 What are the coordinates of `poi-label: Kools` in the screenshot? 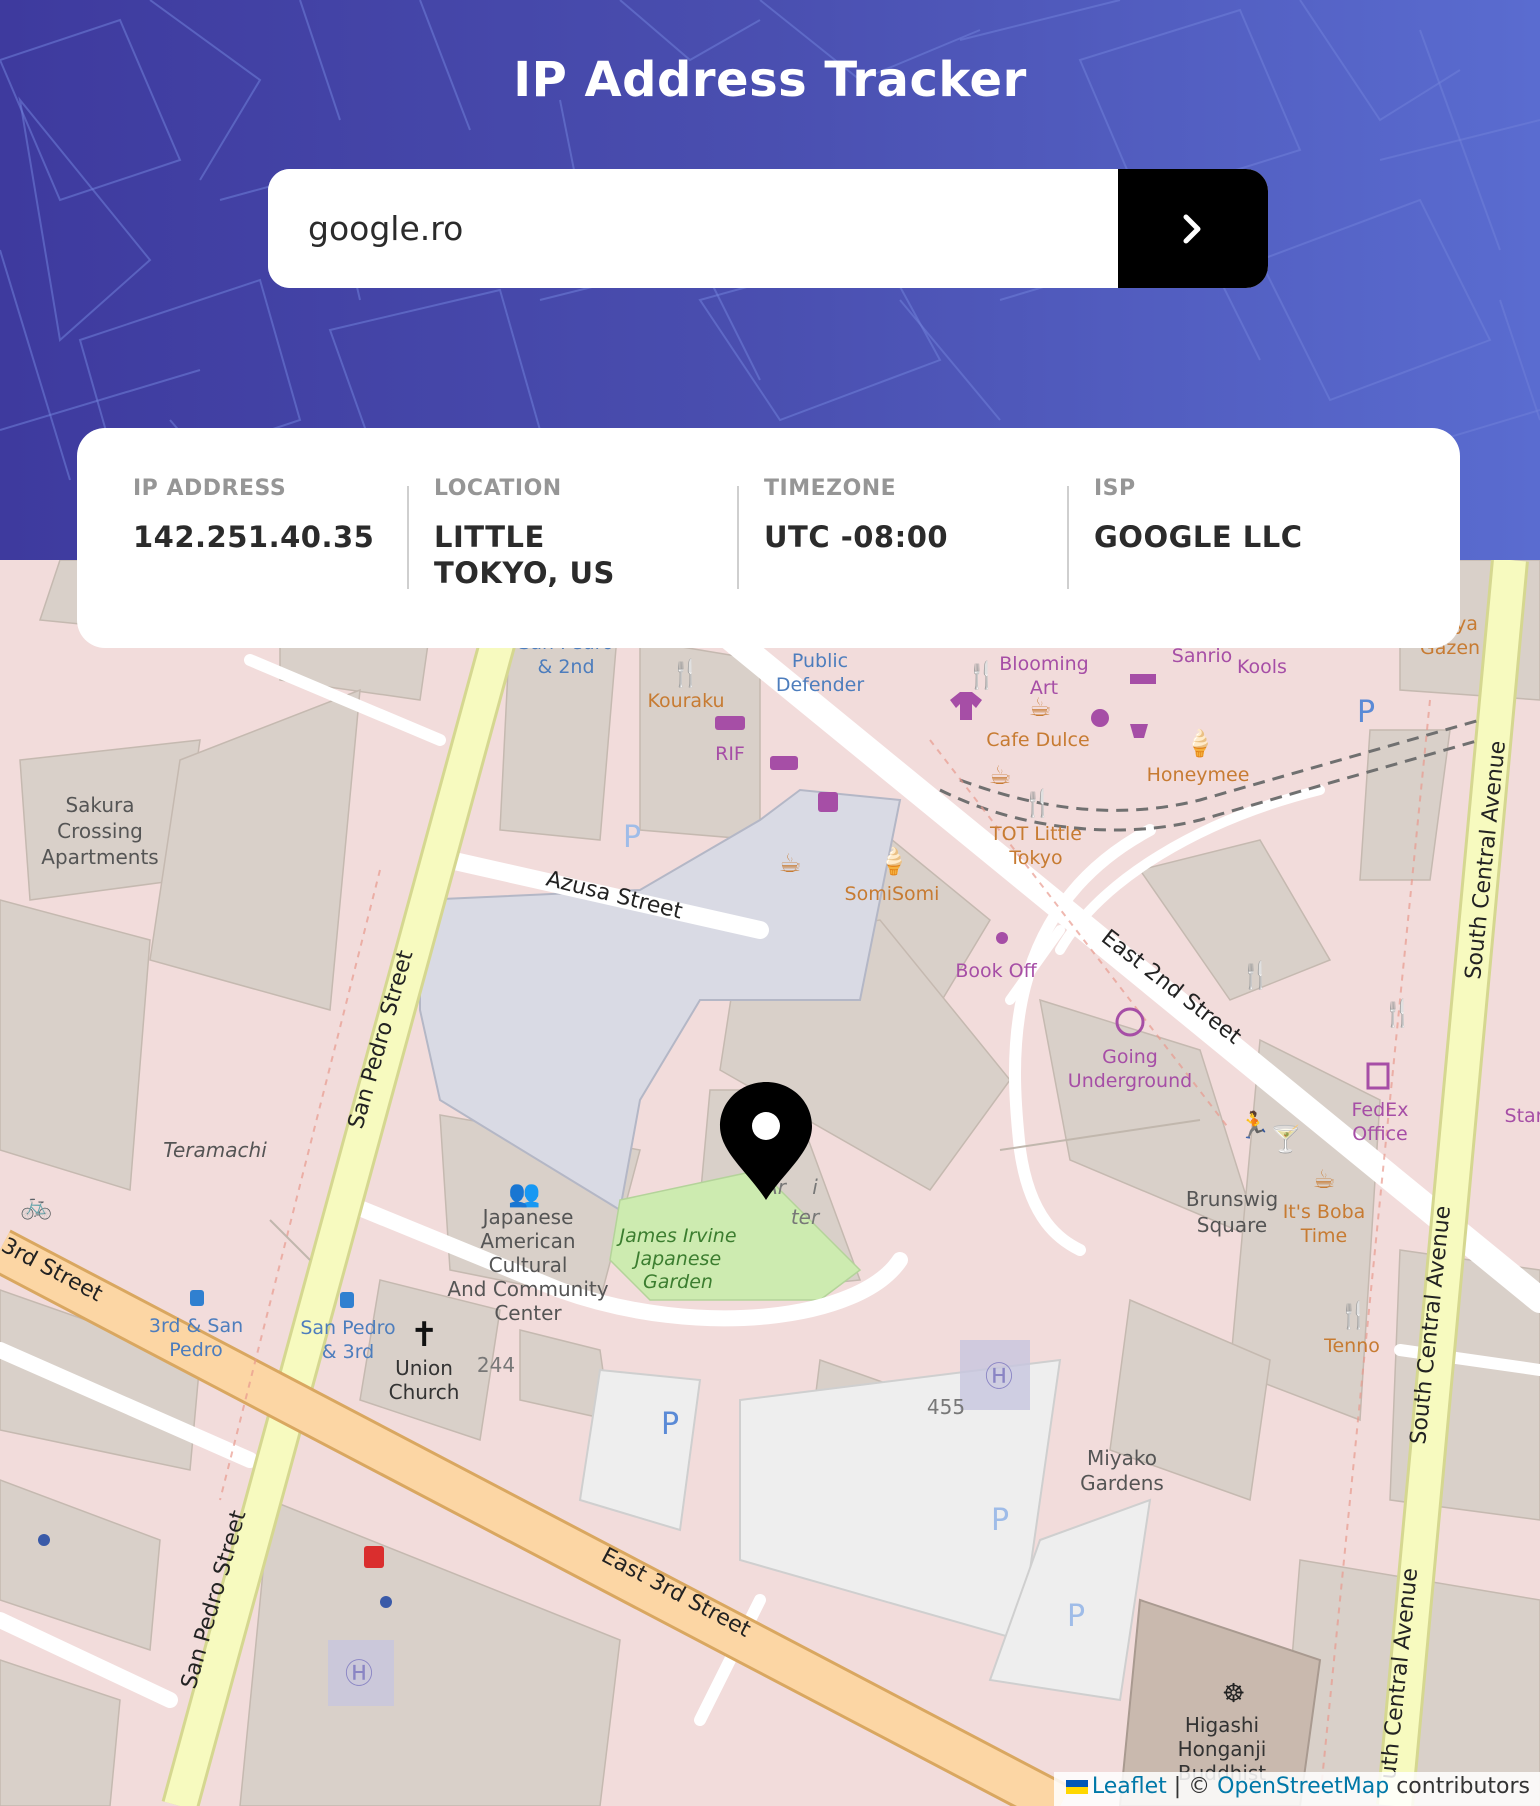 It's located at (1262, 667).